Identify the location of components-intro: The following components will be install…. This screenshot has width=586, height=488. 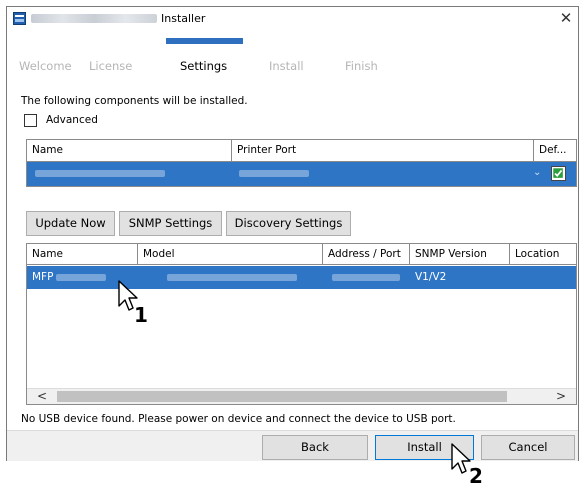
(134, 101).